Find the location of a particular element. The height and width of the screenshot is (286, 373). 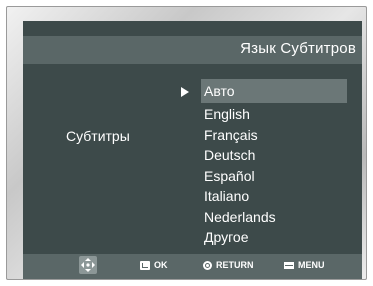

title-bar: Язык Субтитров is located at coordinates (192, 50).